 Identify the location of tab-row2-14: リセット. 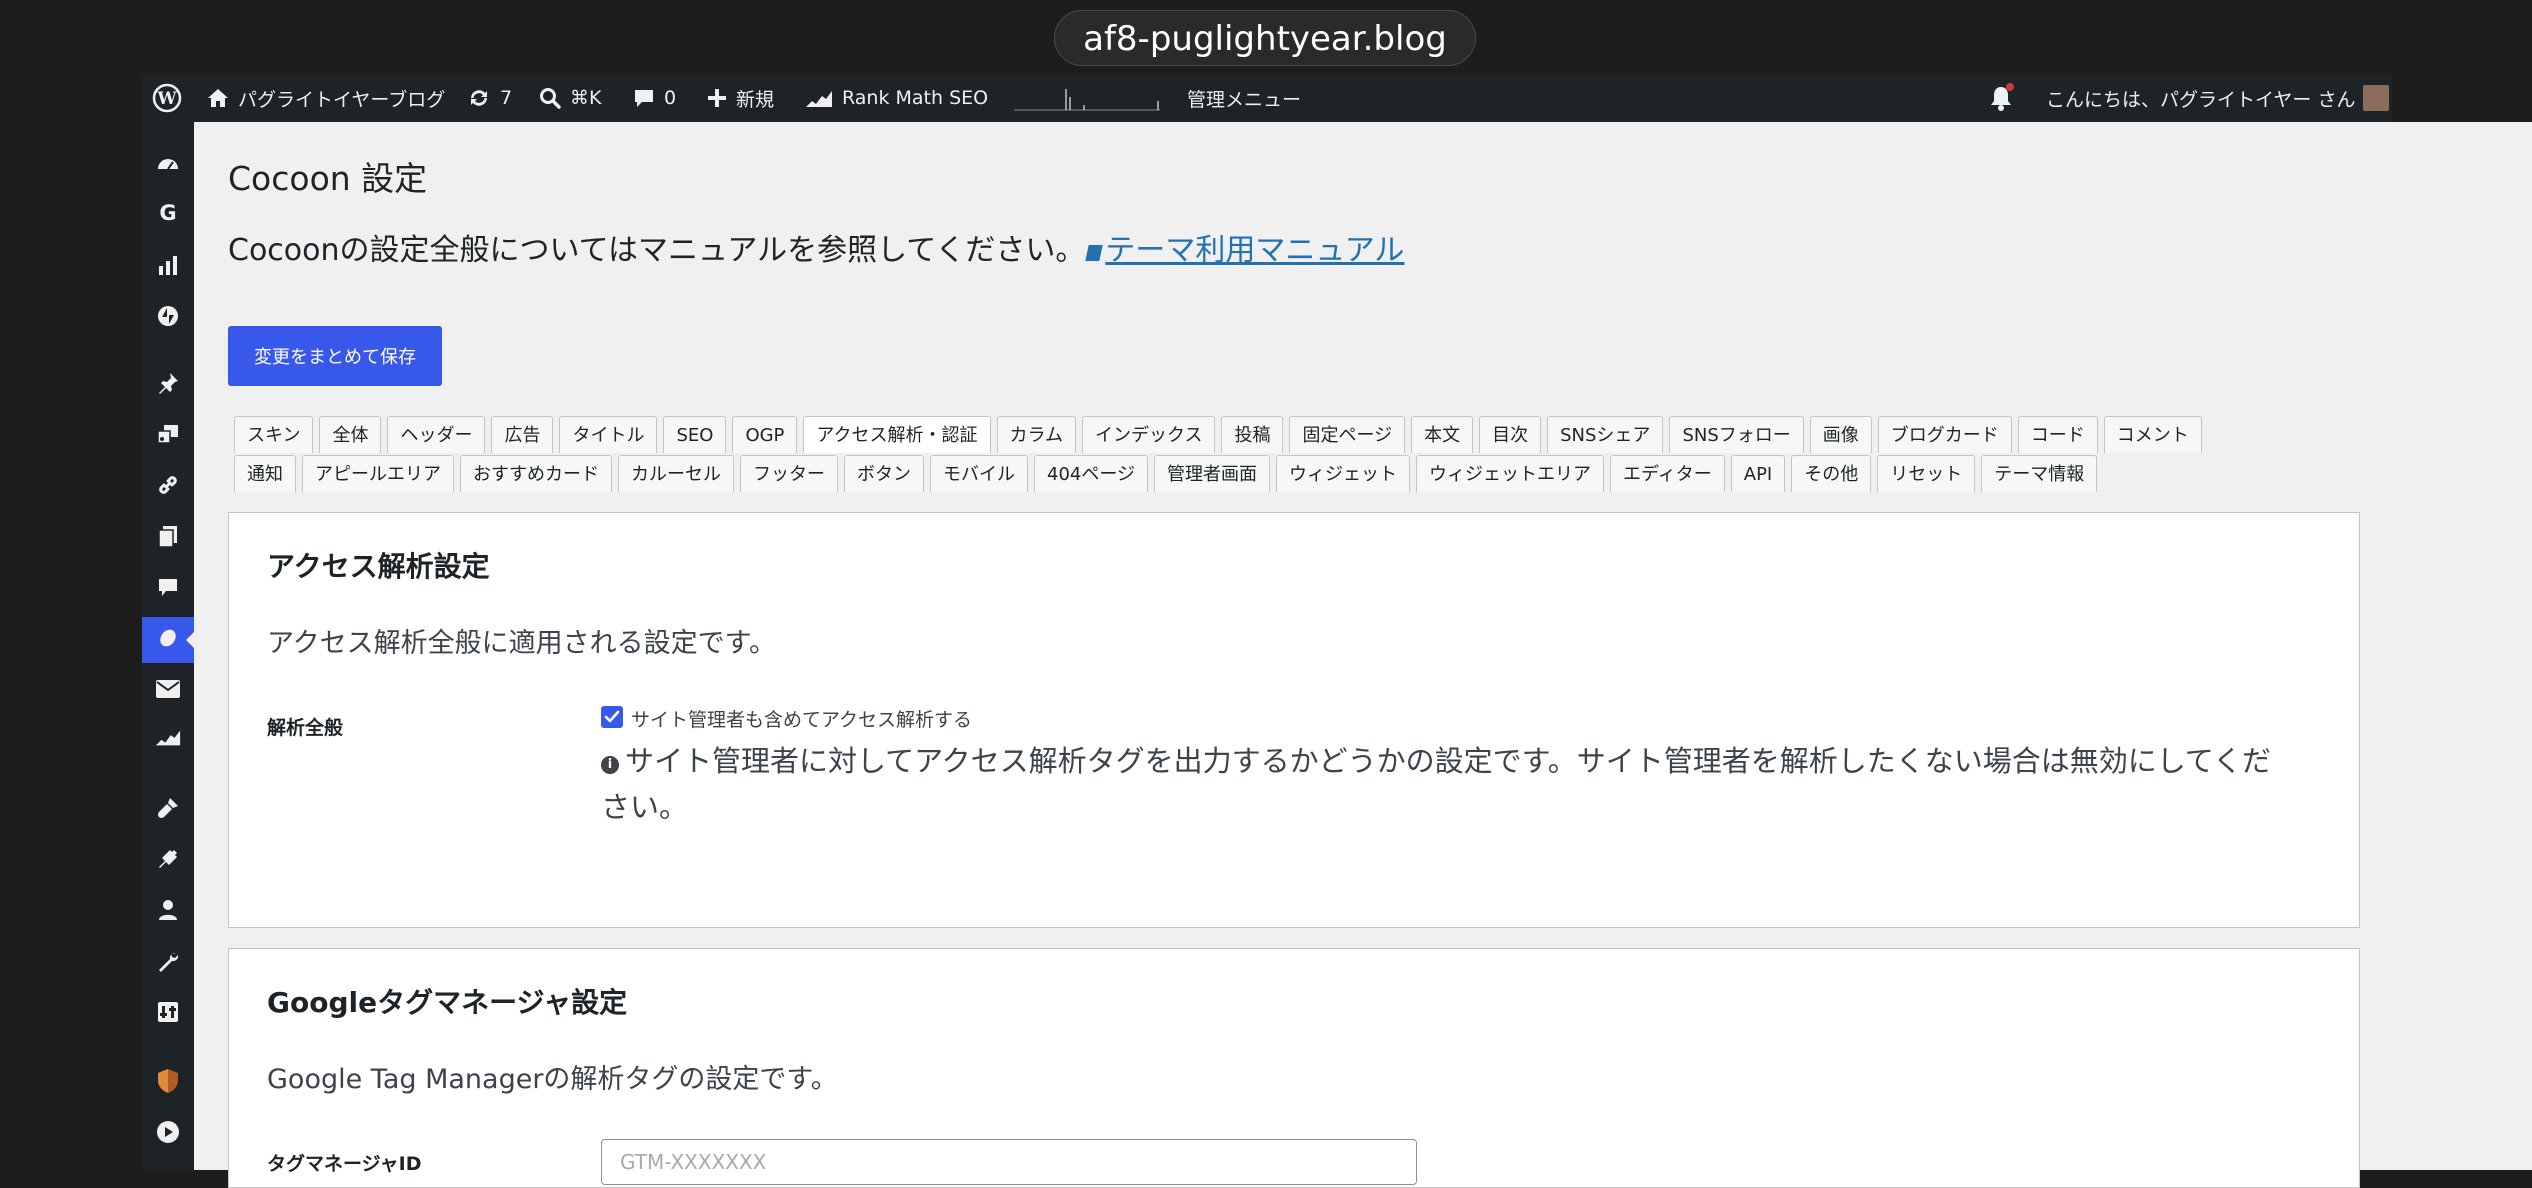
(1926, 473).